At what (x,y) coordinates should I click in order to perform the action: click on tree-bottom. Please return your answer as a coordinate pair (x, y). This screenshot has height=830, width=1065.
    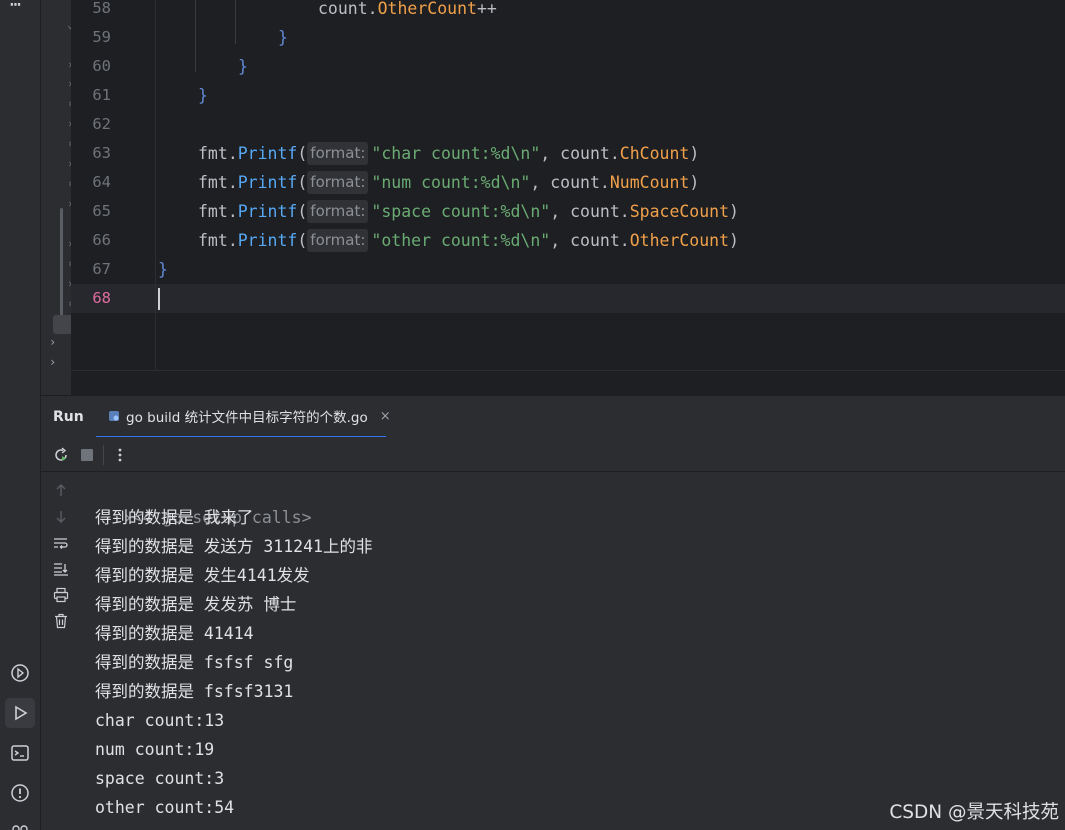
    Looking at the image, I should click on (56, 382).